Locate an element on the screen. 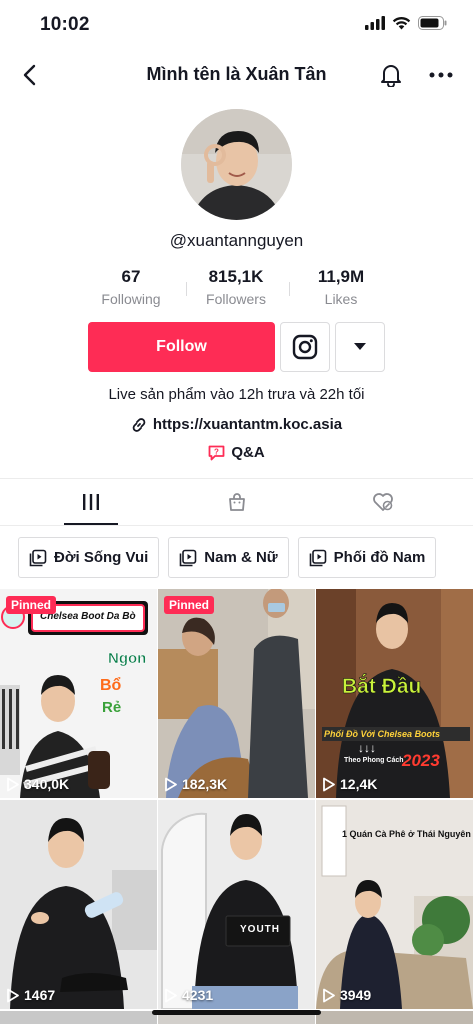  bell-icon is located at coordinates (391, 76).